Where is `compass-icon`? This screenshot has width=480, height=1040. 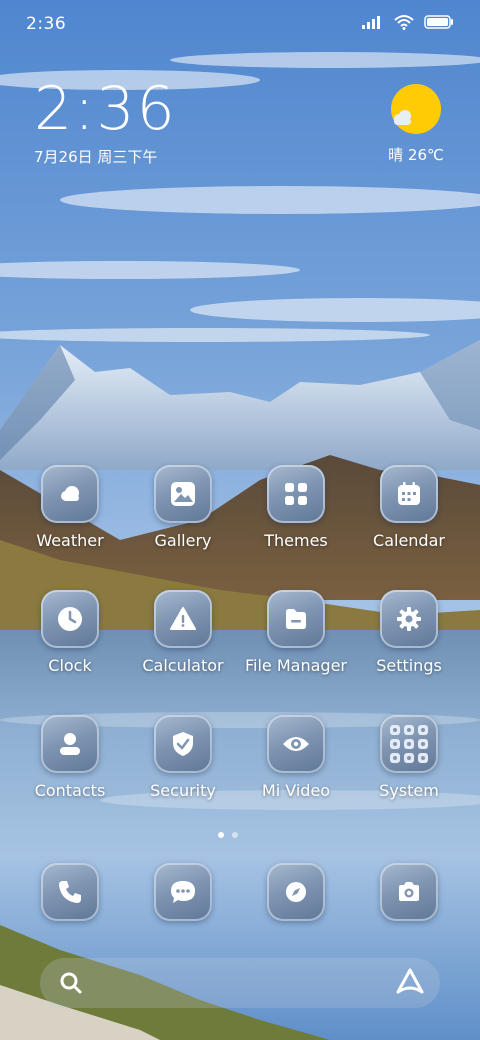 compass-icon is located at coordinates (296, 892).